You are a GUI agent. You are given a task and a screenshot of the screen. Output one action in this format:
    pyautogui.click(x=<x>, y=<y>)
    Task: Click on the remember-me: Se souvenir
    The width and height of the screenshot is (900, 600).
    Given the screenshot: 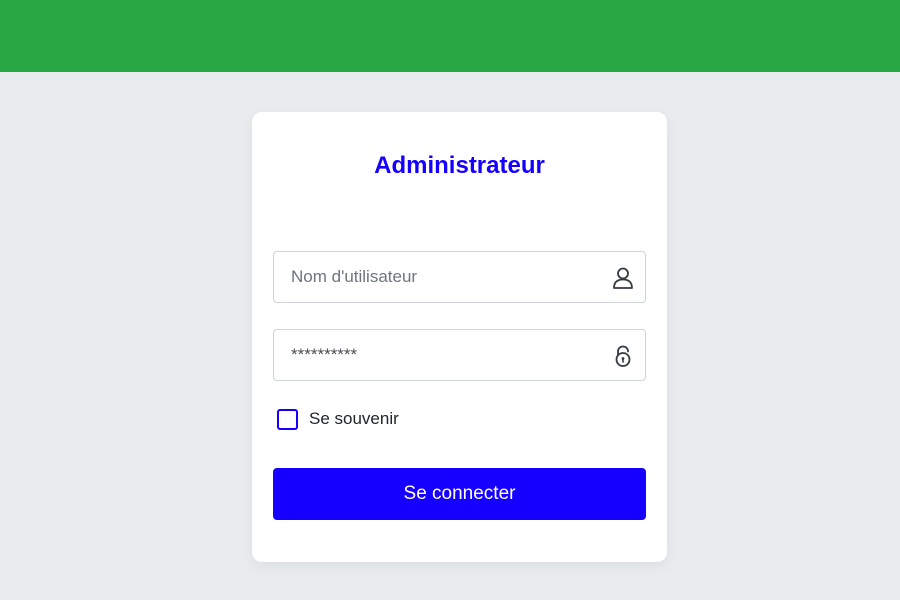 What is the action you would take?
    pyautogui.click(x=338, y=419)
    